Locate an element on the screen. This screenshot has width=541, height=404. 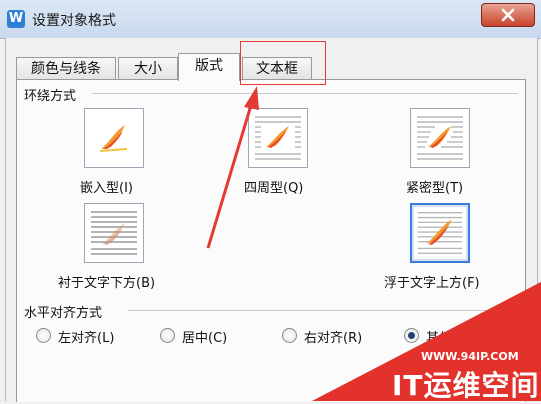
watermark-banner is located at coordinates (426, 341).